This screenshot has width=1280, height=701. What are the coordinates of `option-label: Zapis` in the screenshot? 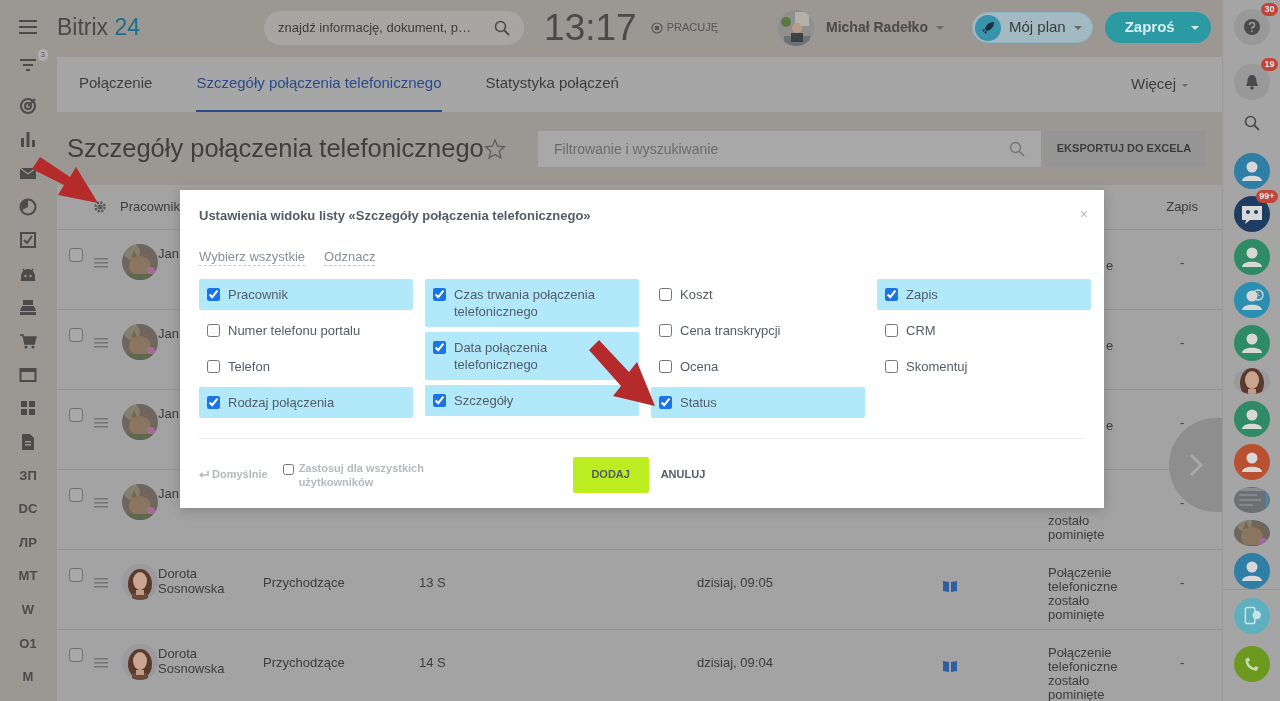 It's located at (922, 294).